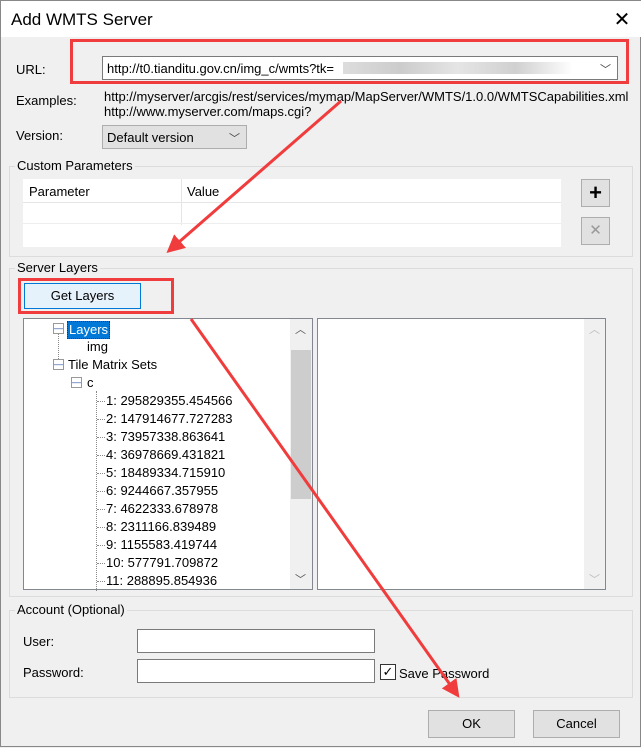 This screenshot has height=748, width=641. What do you see at coordinates (254, 176) in the screenshot?
I see `annotation-arrow` at bounding box center [254, 176].